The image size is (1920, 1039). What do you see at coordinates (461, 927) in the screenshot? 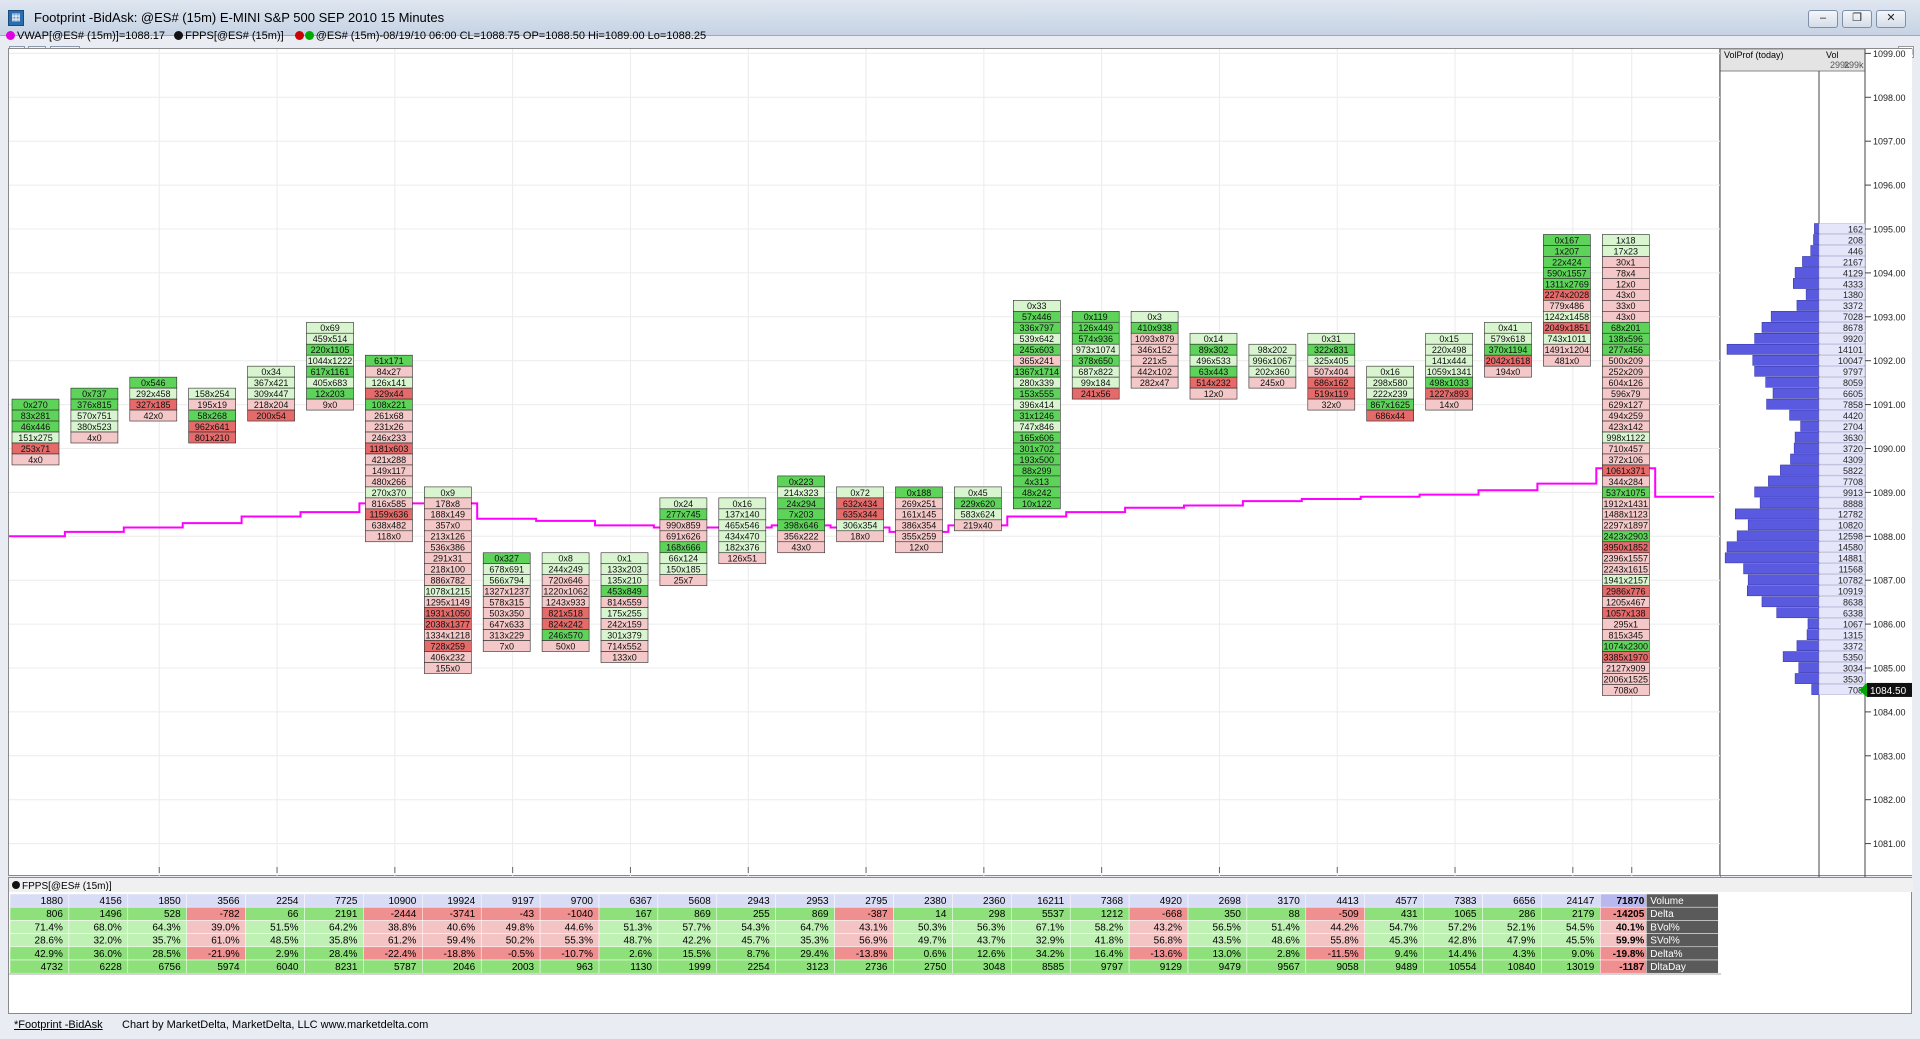
I see `stats-cell-value: 40.6%` at bounding box center [461, 927].